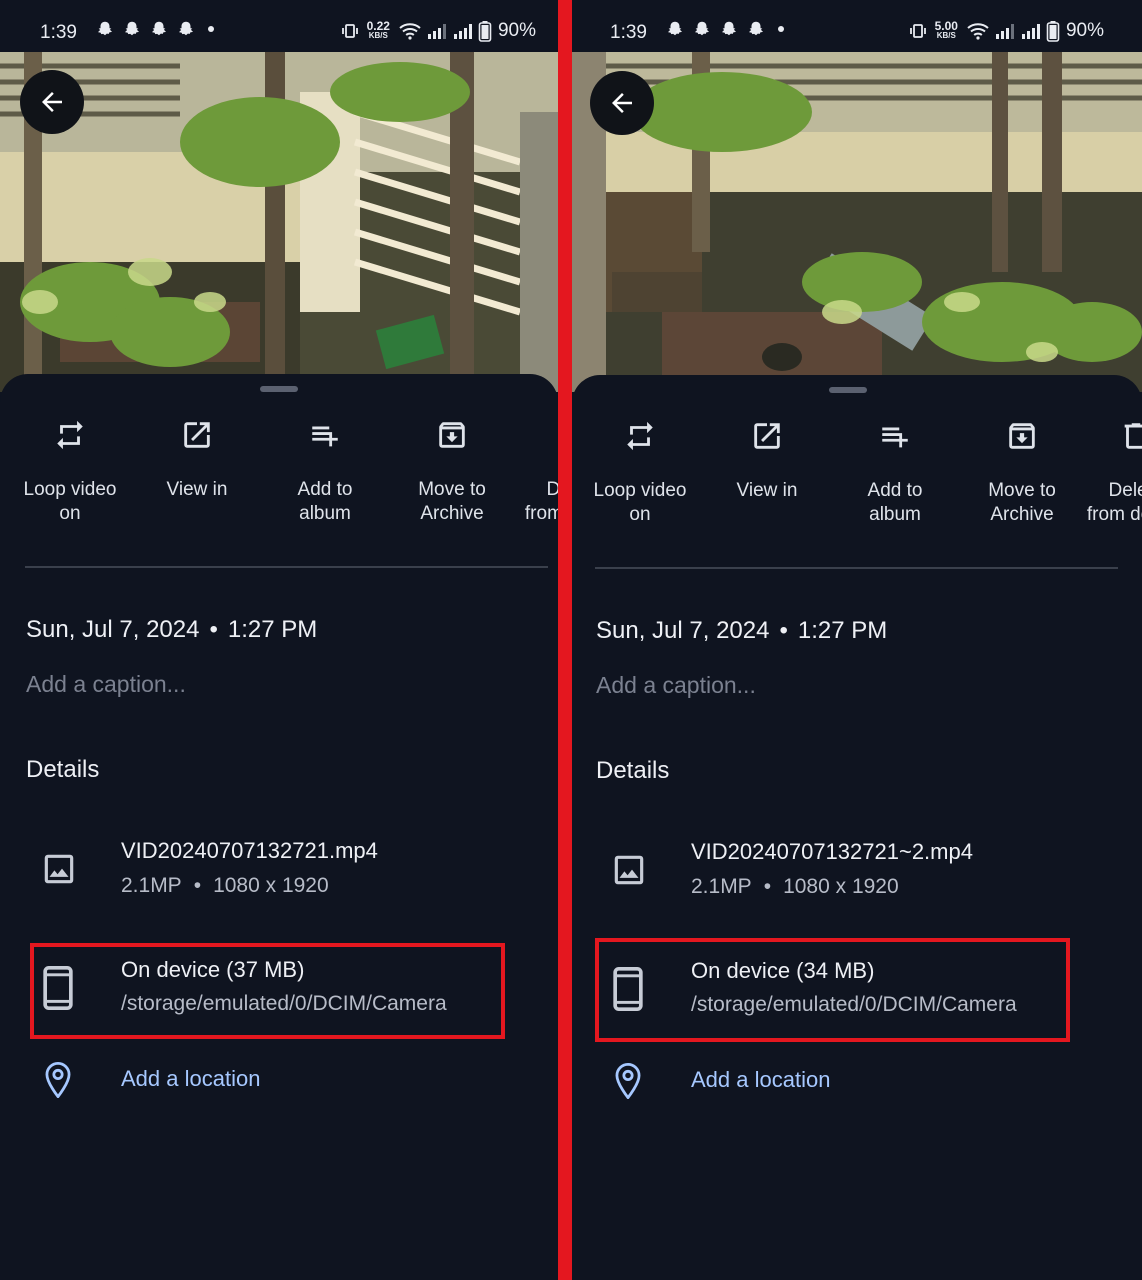 Image resolution: width=1142 pixels, height=1280 pixels. Describe the element at coordinates (857, 33) in the screenshot. I see `status-bar: 1:39 5.00 KB/S 90%` at that location.